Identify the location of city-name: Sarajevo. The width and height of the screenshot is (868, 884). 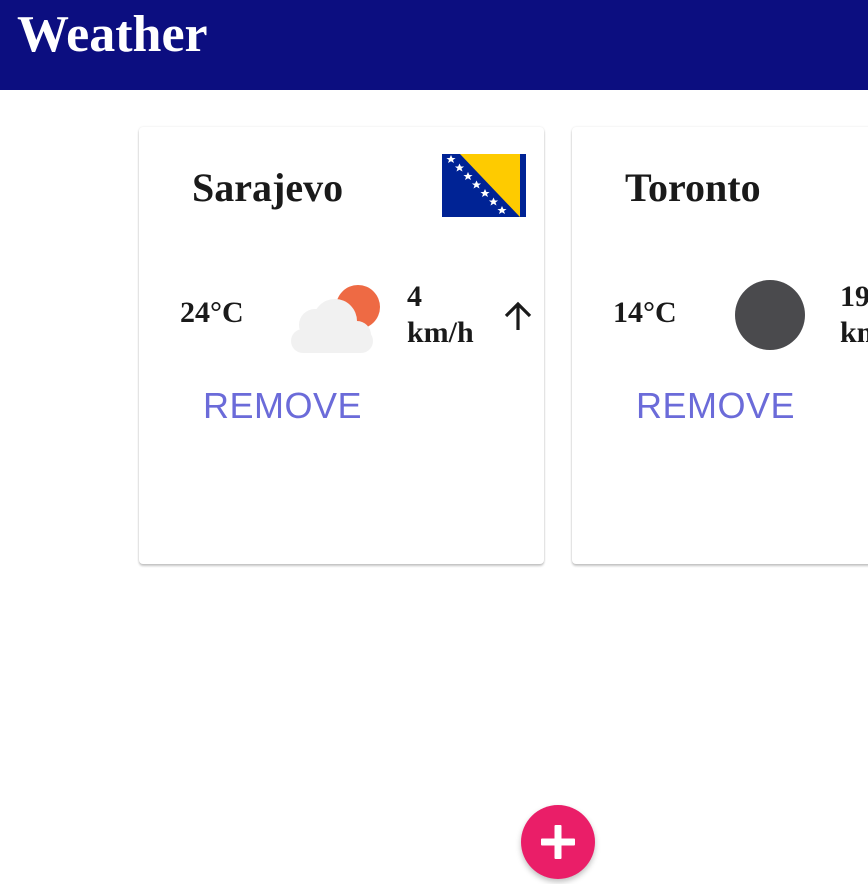
(268, 187).